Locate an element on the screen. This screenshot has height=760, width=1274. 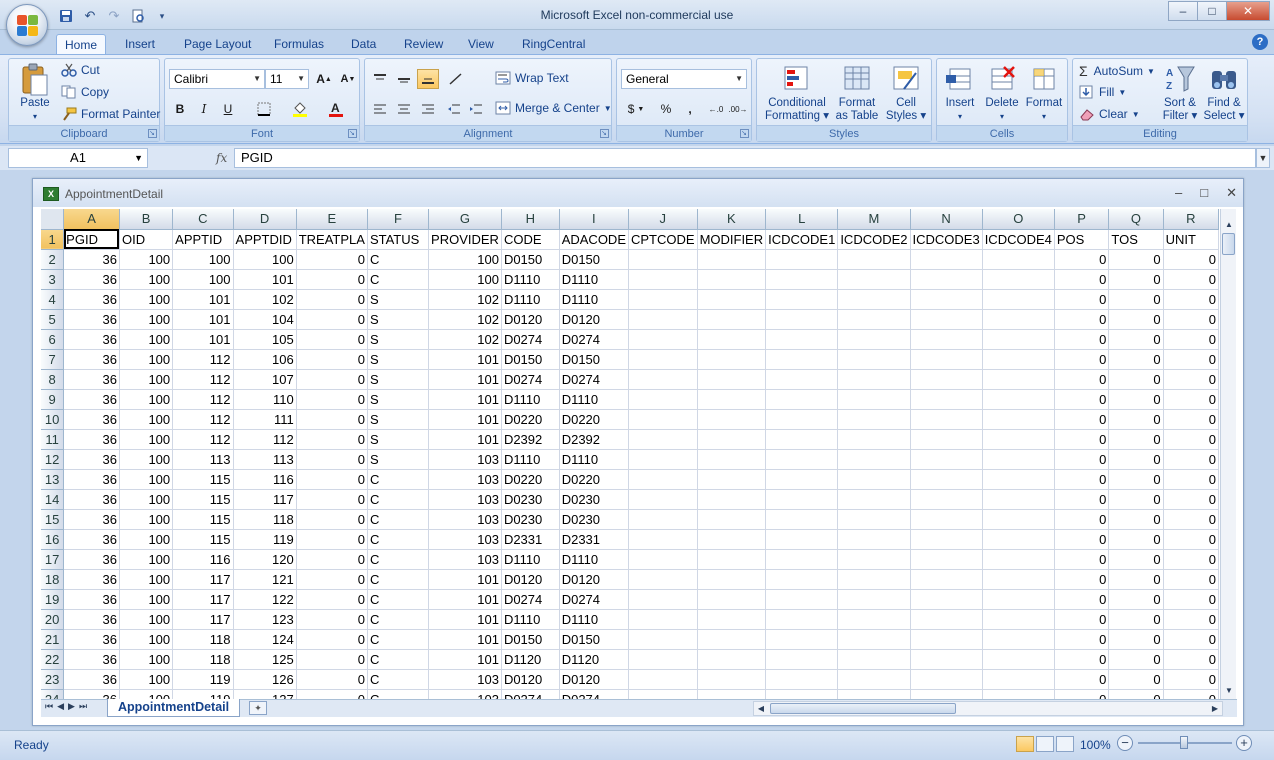
cell: 121 is located at coordinates (265, 579).